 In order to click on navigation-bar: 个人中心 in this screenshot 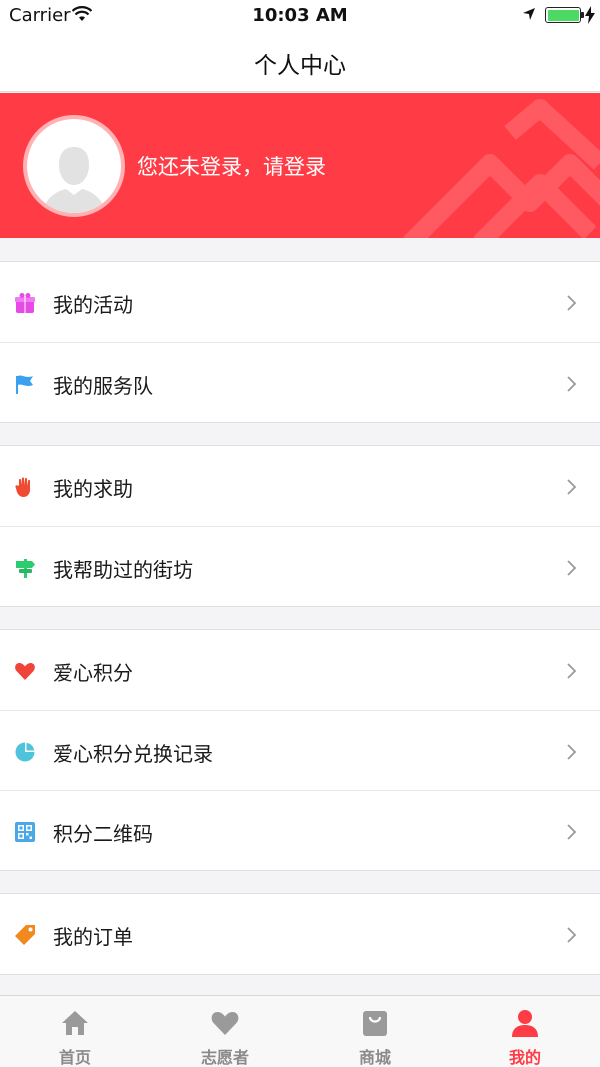, I will do `click(300, 62)`.